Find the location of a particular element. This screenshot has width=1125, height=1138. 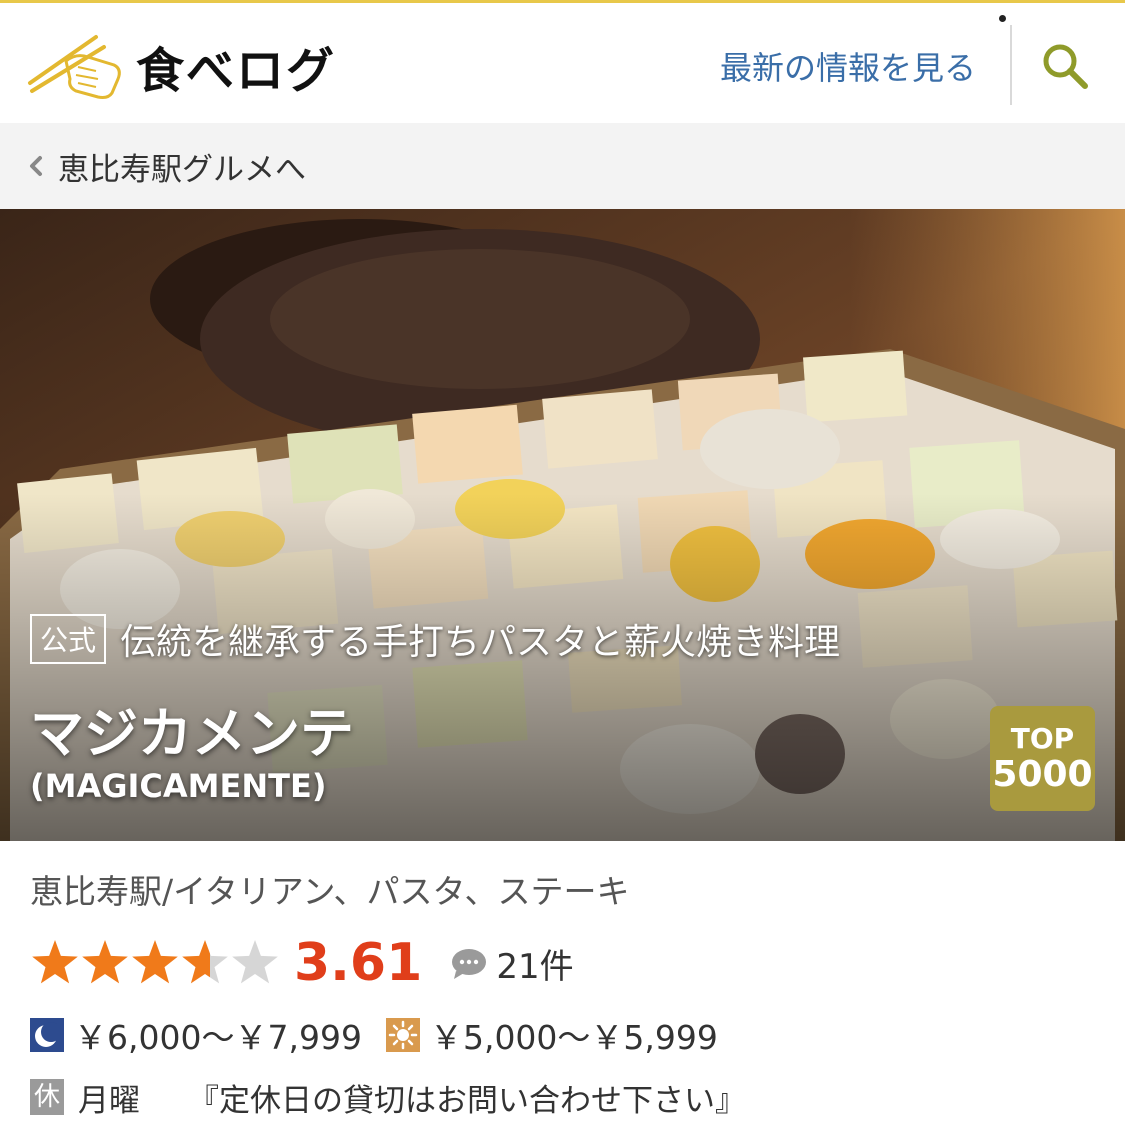

budget-row: ￥6,000～￥7,999 ￥5,000～￥5,999 is located at coordinates (386, 1035).